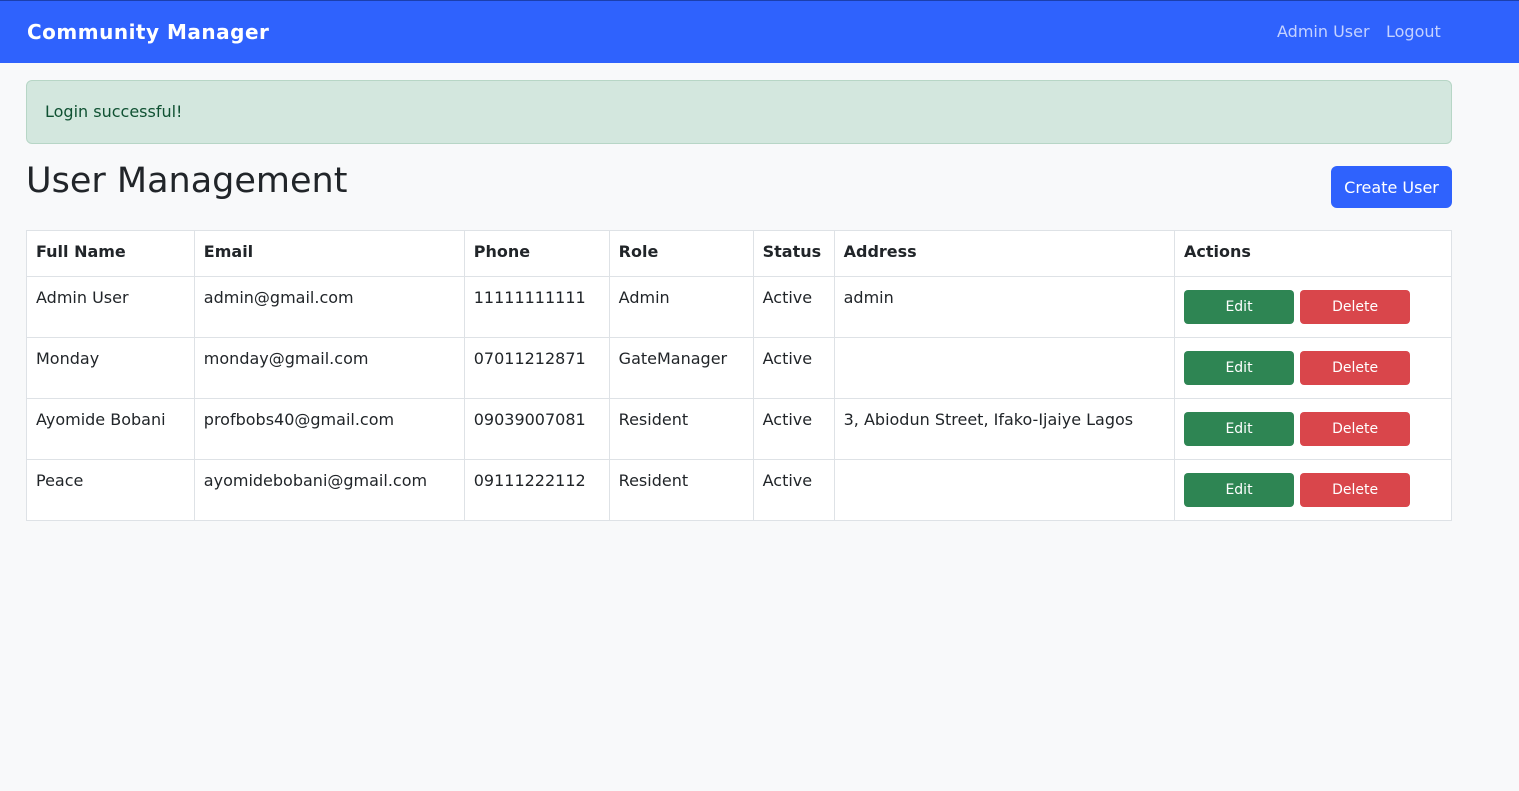 This screenshot has width=1519, height=791. Describe the element at coordinates (1413, 31) in the screenshot. I see `nav-logout-link: Logout` at that location.